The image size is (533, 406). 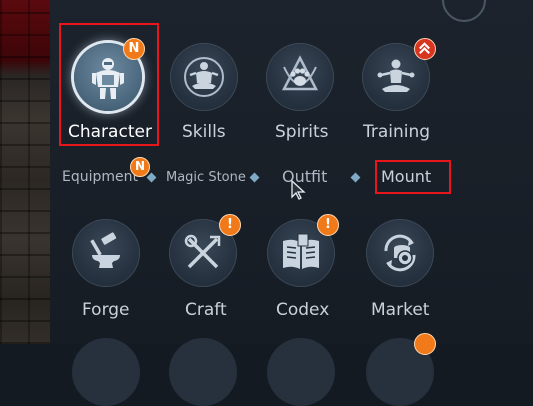 I want to click on spirits-paw-icon, so click(x=300, y=73).